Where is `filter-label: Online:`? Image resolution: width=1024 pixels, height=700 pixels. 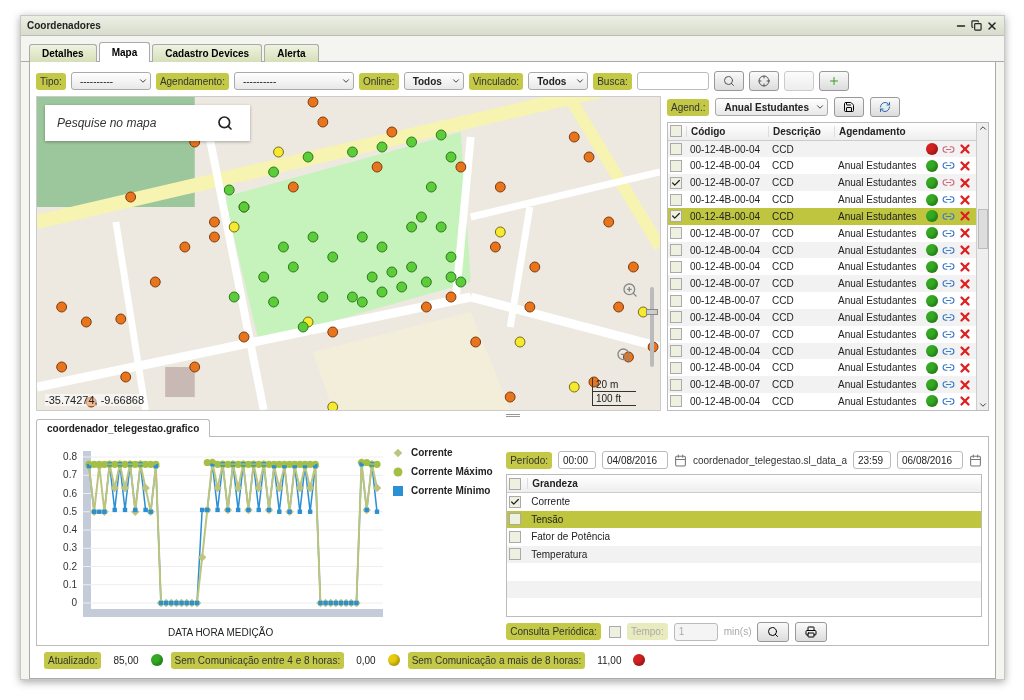
filter-label: Online: is located at coordinates (378, 81).